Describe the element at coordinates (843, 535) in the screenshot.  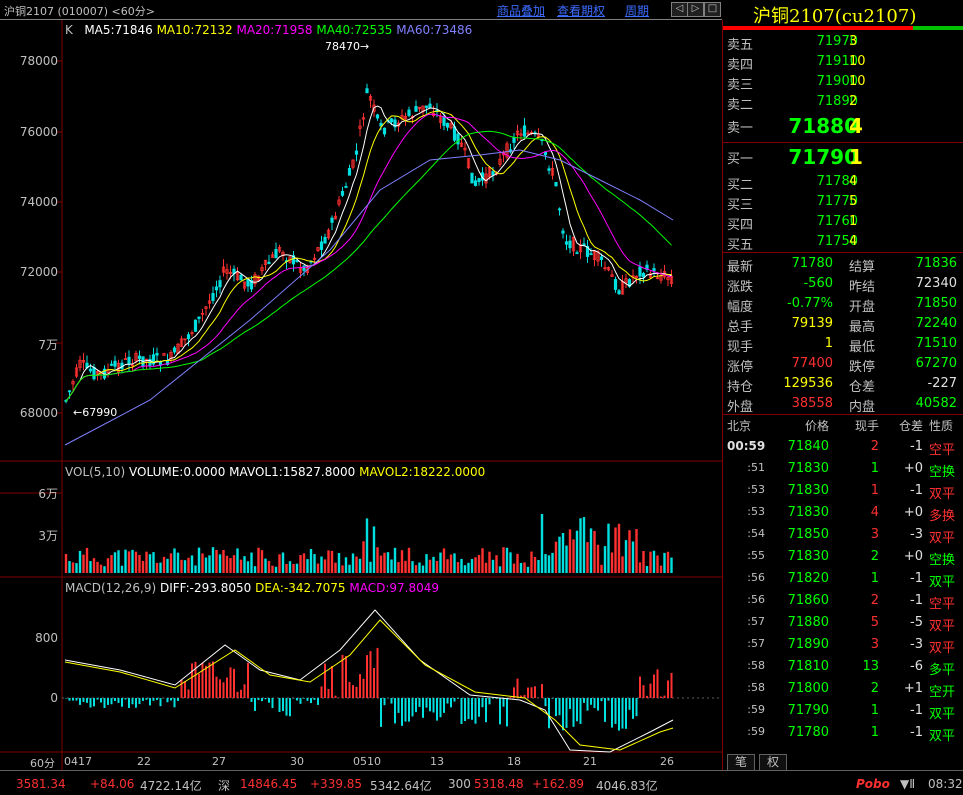
I see `tick-row: :54718503-3双平` at that location.